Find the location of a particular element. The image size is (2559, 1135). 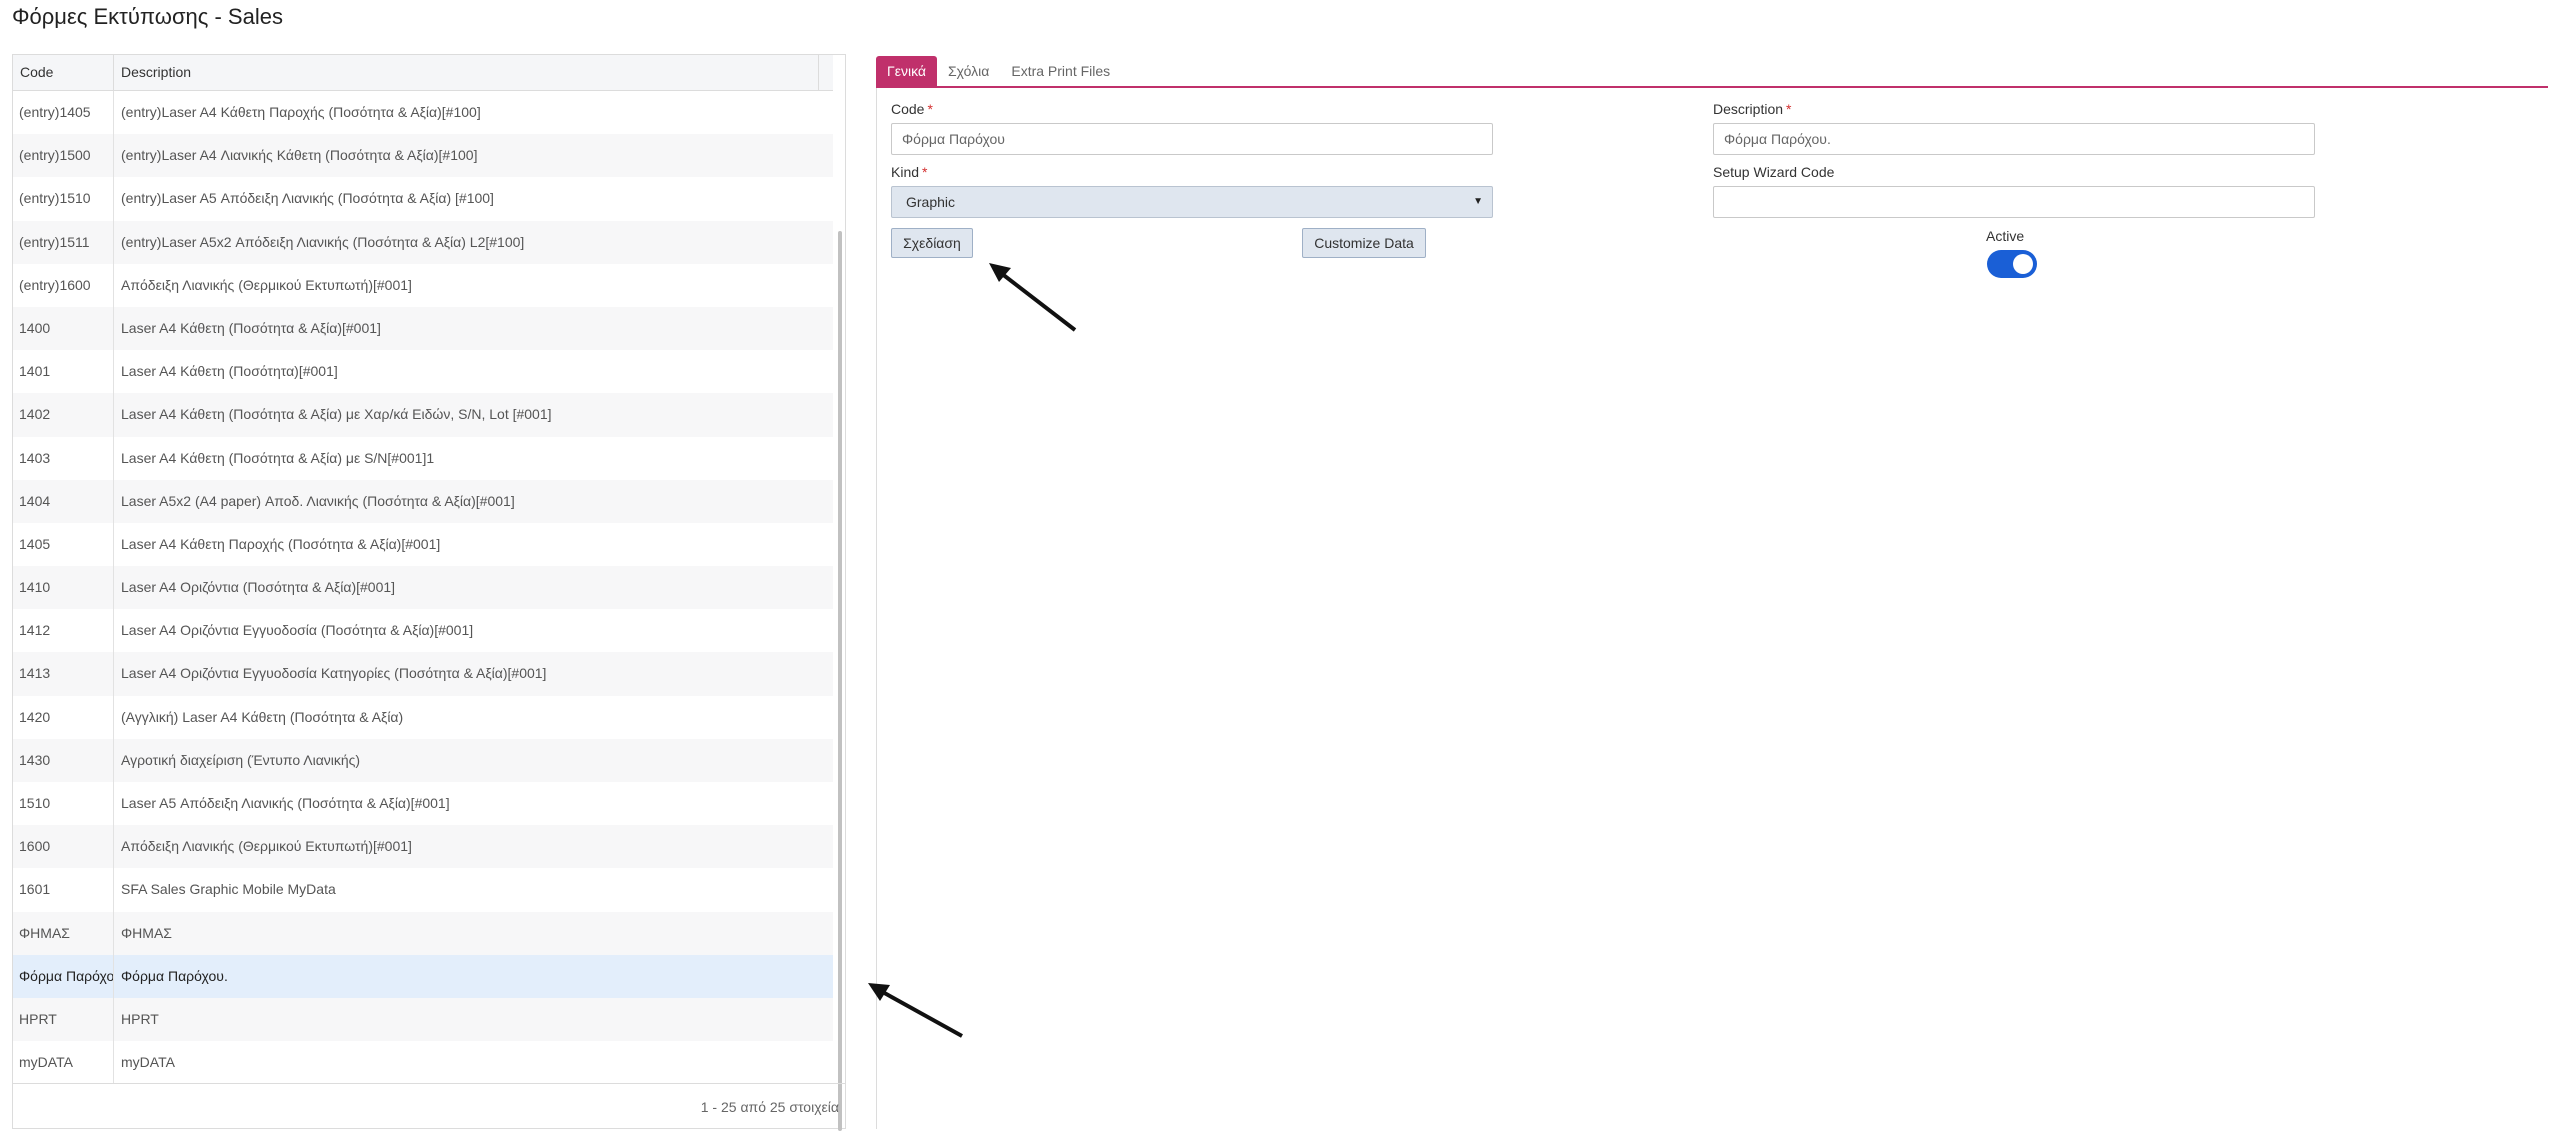

design-button: Σχεδίαση is located at coordinates (932, 243).